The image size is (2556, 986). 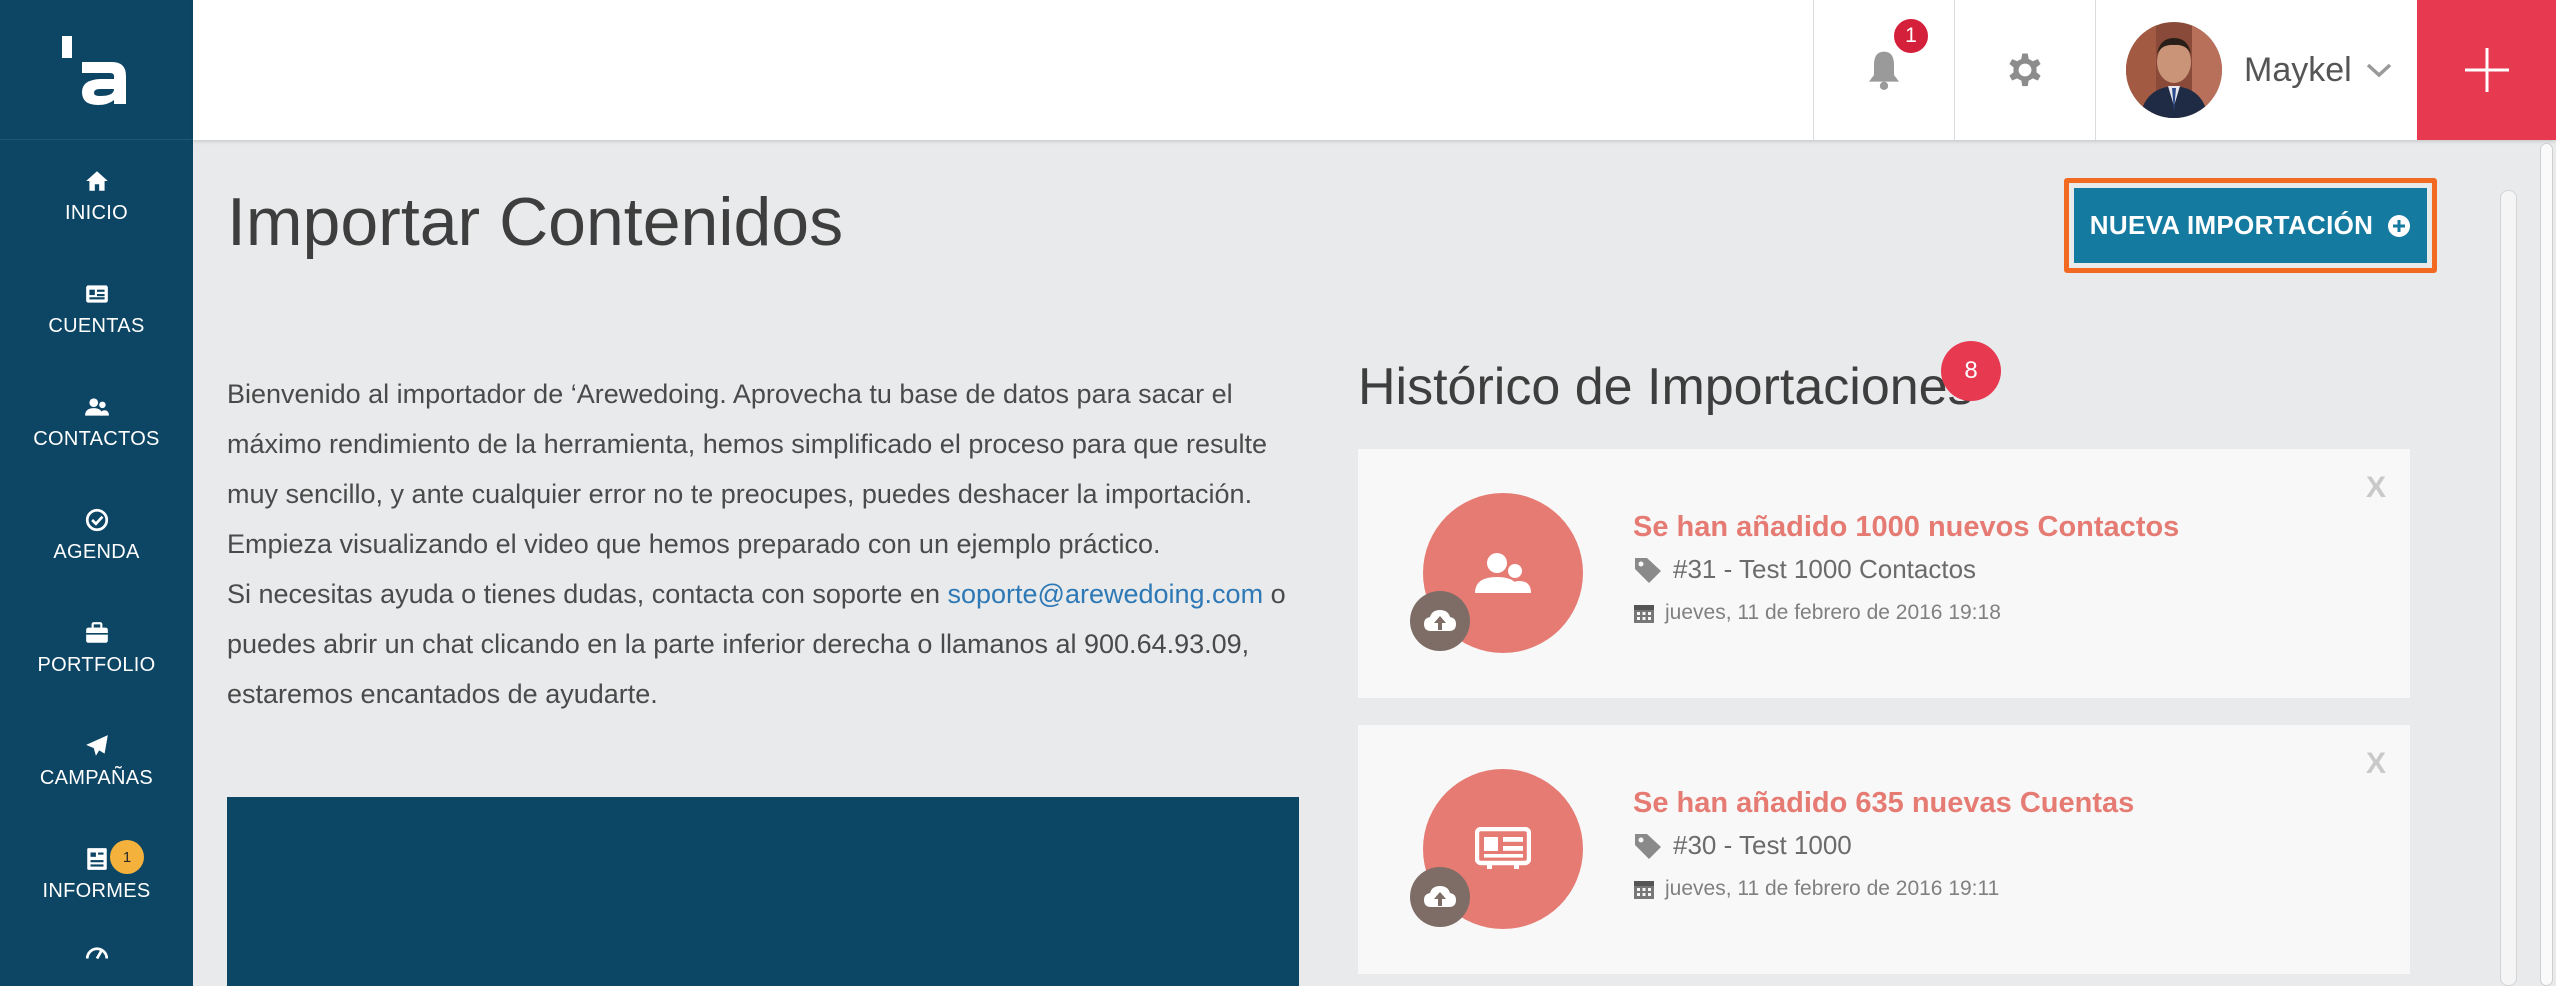 I want to click on import-card-tag: #31 - Test 1000 Contactos, so click(x=1804, y=569).